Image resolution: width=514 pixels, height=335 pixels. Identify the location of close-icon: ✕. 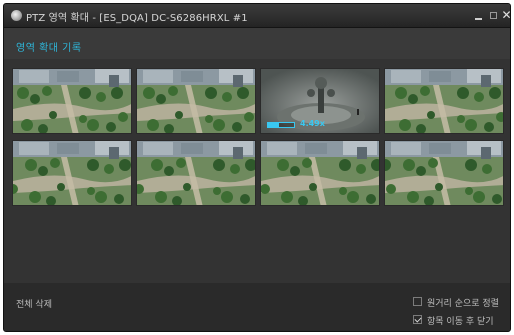
(506, 15).